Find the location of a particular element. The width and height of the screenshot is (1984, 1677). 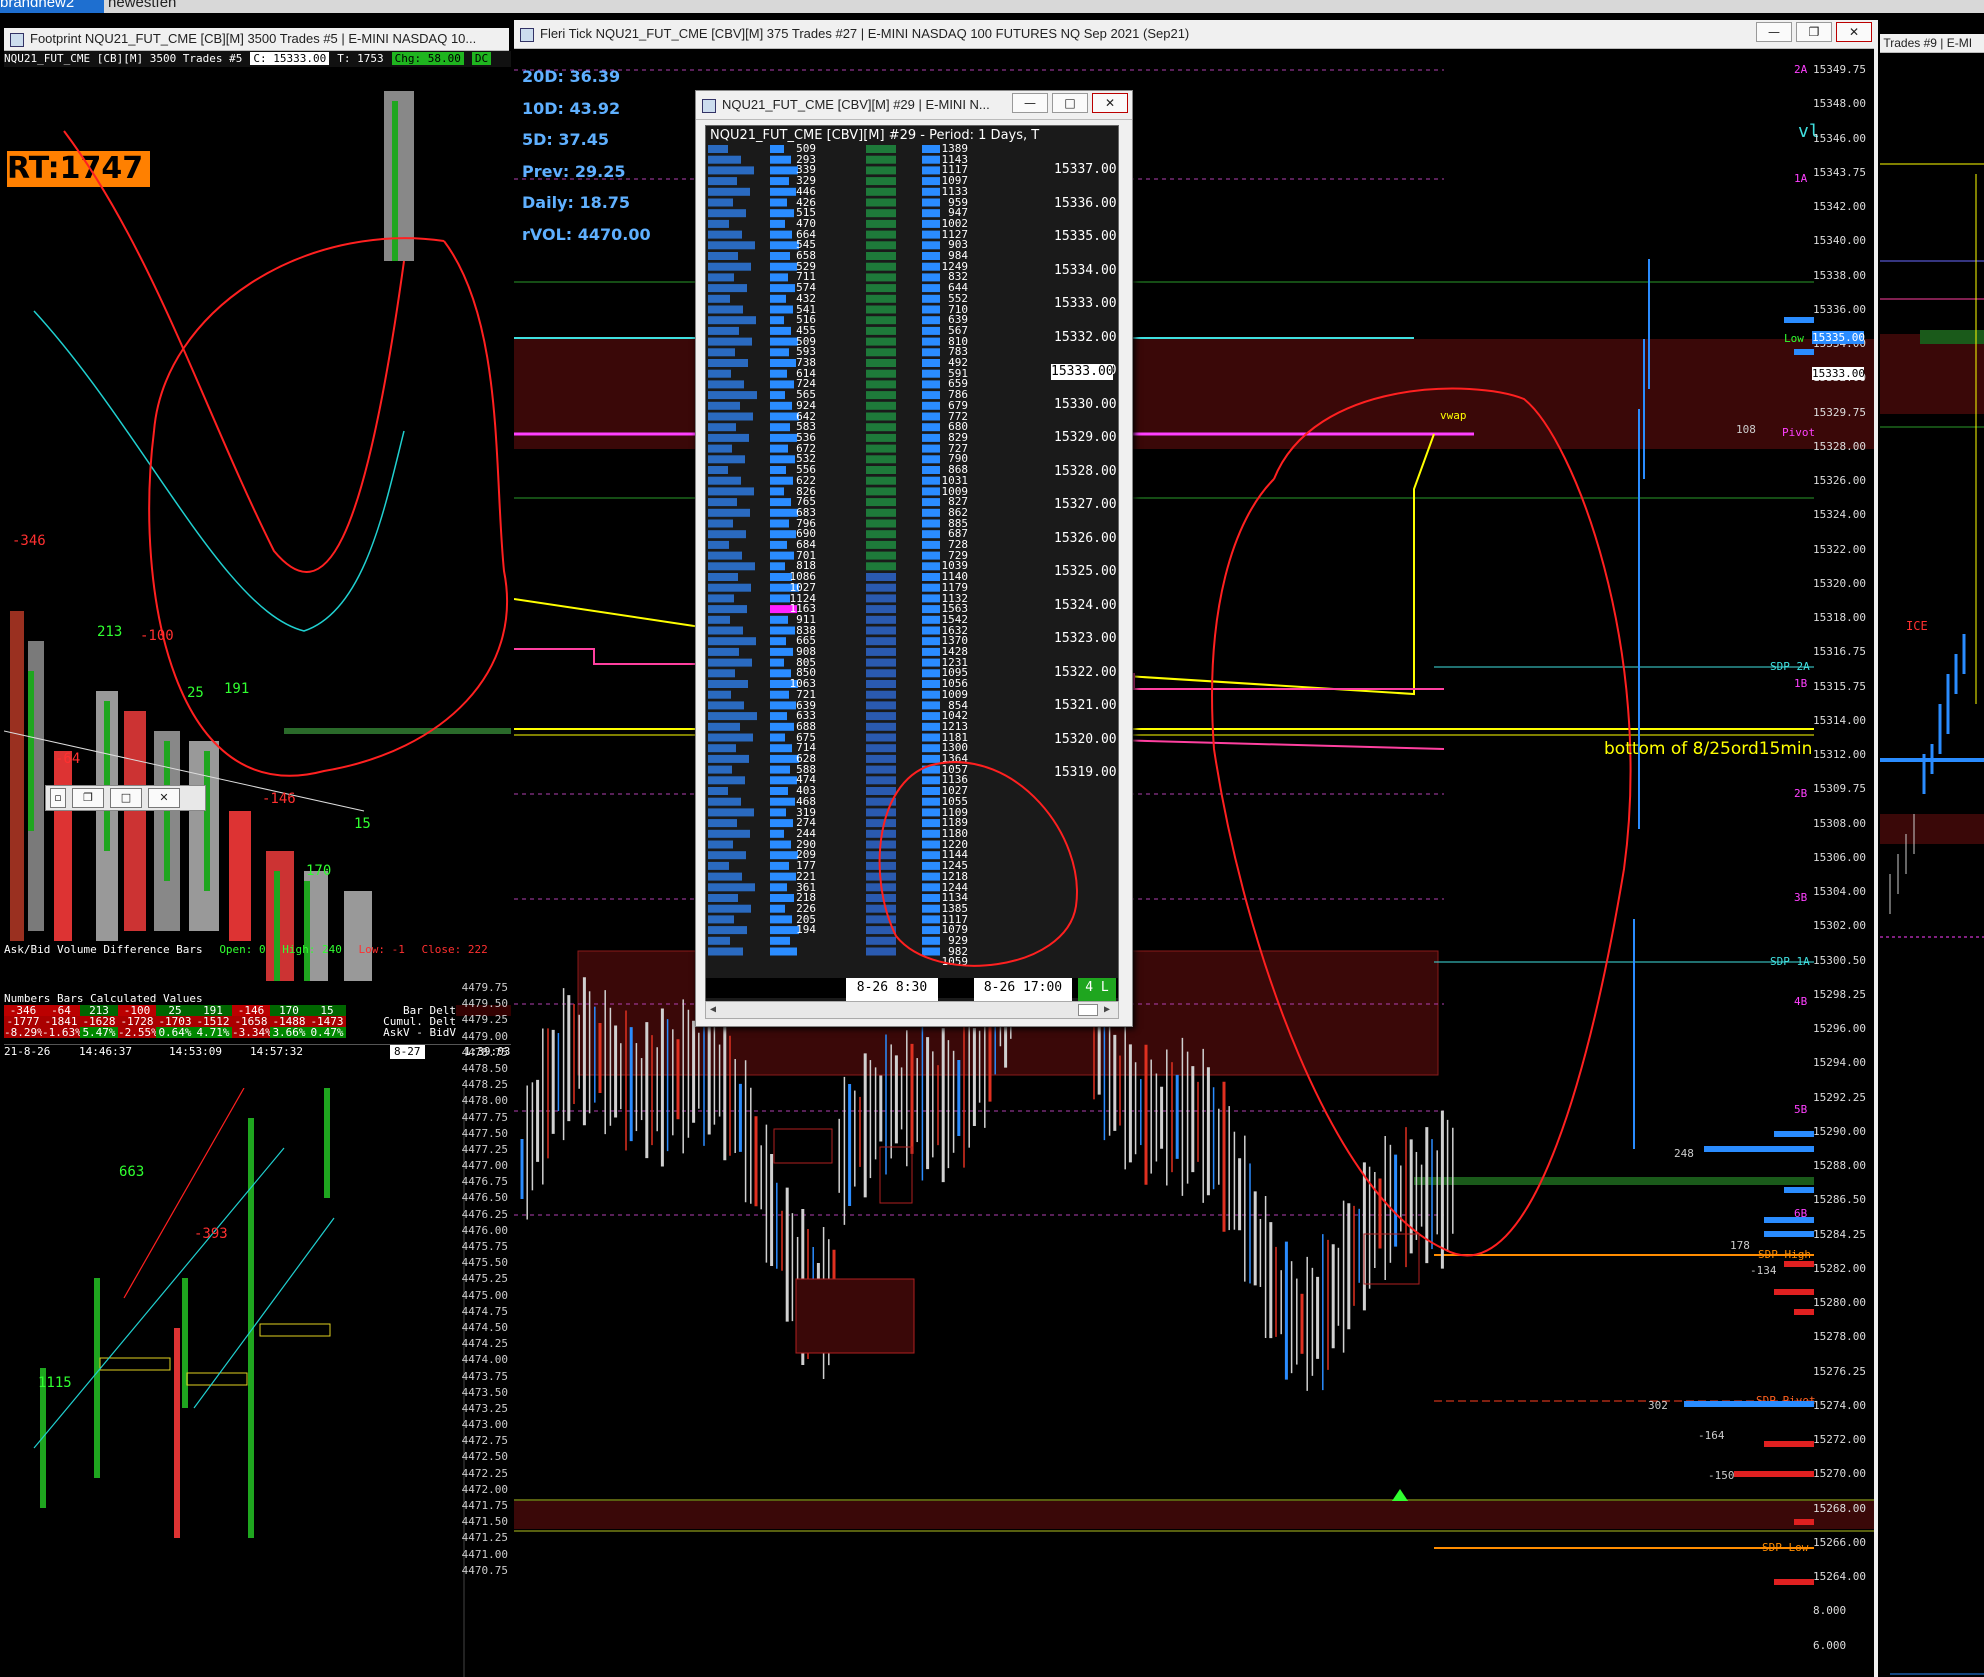

price-axis-label: 6.000 is located at coordinates (1830, 1645).